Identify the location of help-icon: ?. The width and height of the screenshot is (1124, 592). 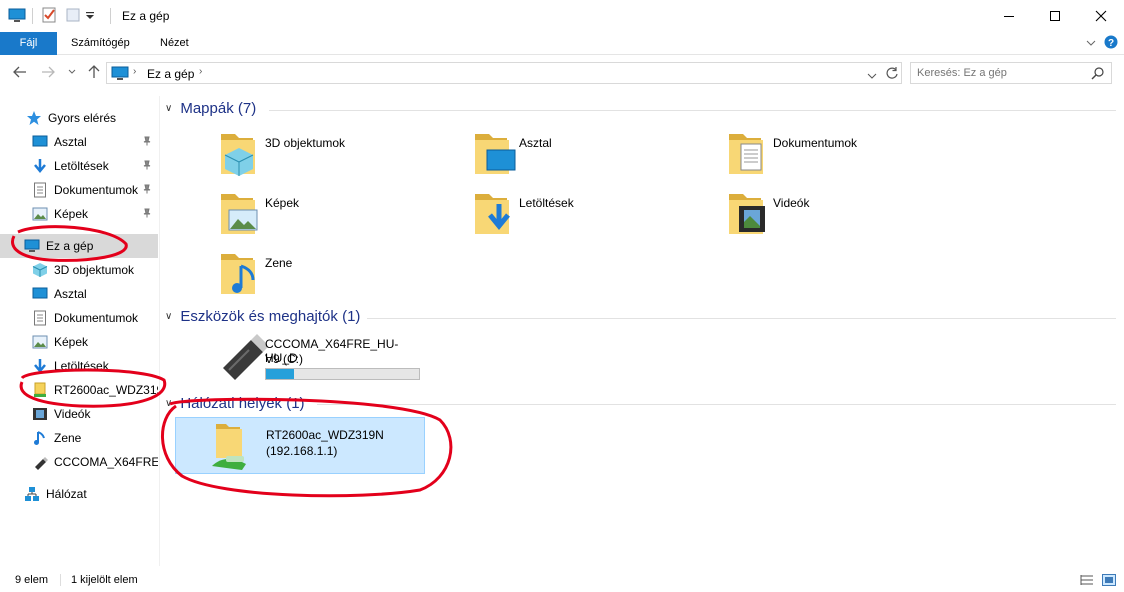
(1111, 43).